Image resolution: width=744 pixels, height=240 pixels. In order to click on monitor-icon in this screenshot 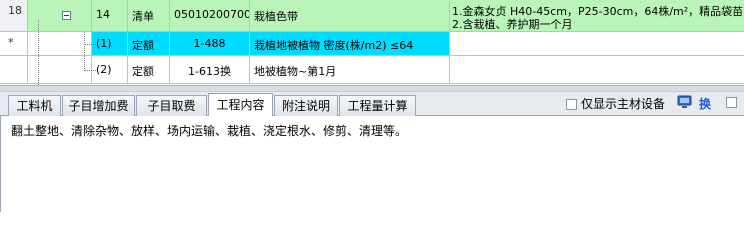, I will do `click(684, 102)`.